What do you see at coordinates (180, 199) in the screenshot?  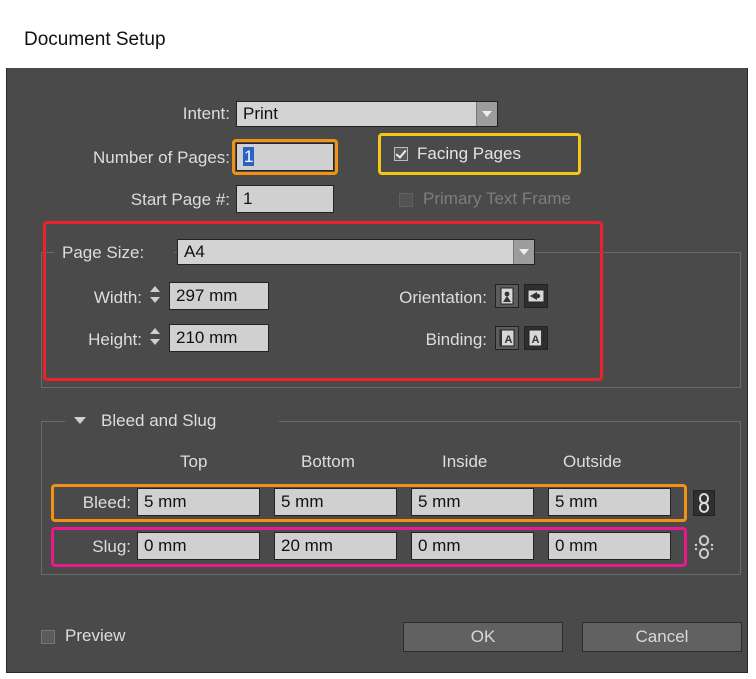 I see `start-page-label: Start Page #:` at bounding box center [180, 199].